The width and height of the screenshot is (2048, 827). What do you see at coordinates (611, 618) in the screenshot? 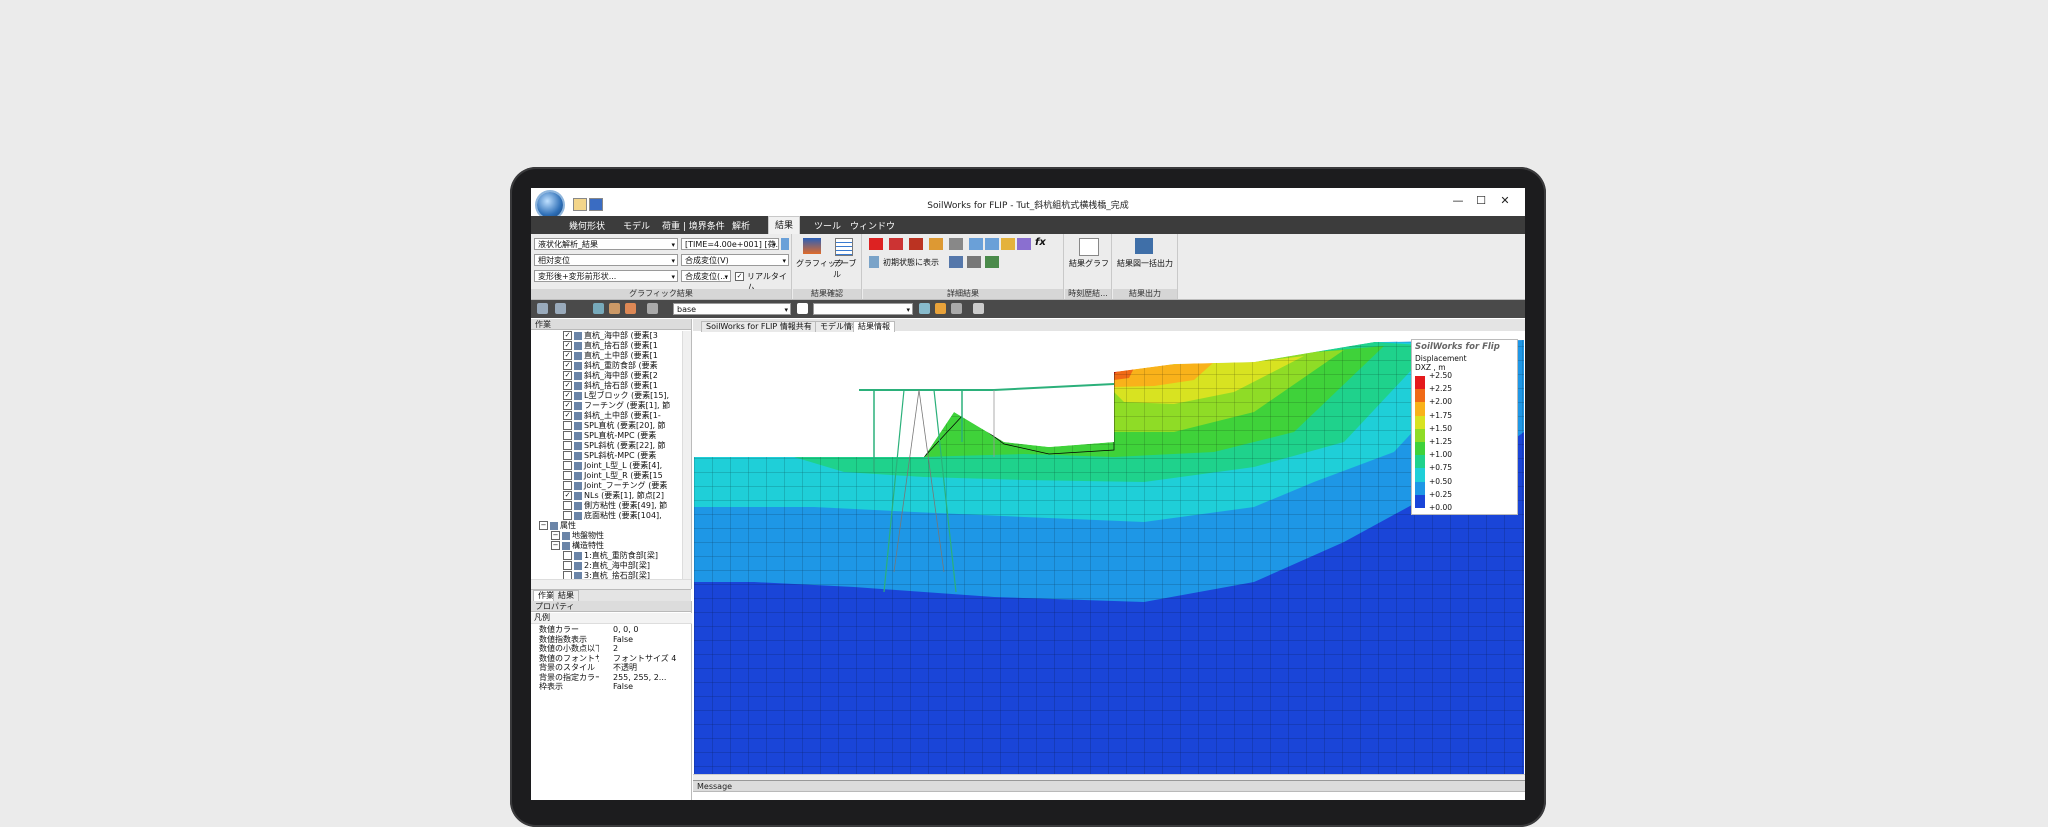
I see `properties-category: 凡例` at bounding box center [611, 618].